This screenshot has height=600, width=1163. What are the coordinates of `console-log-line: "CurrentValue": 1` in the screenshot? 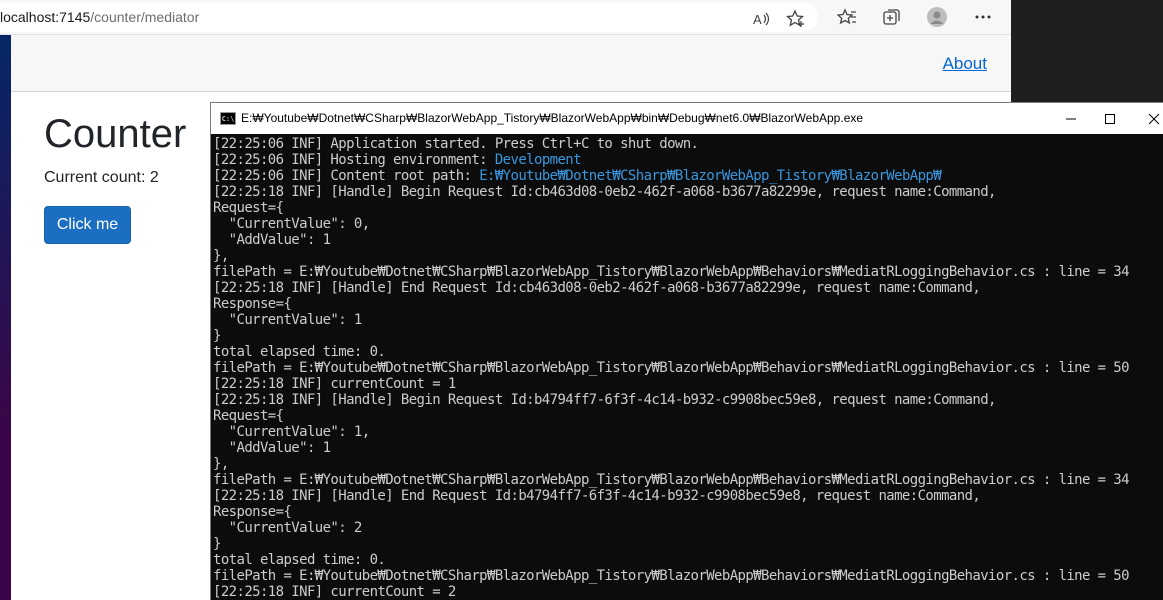 It's located at (688, 320).